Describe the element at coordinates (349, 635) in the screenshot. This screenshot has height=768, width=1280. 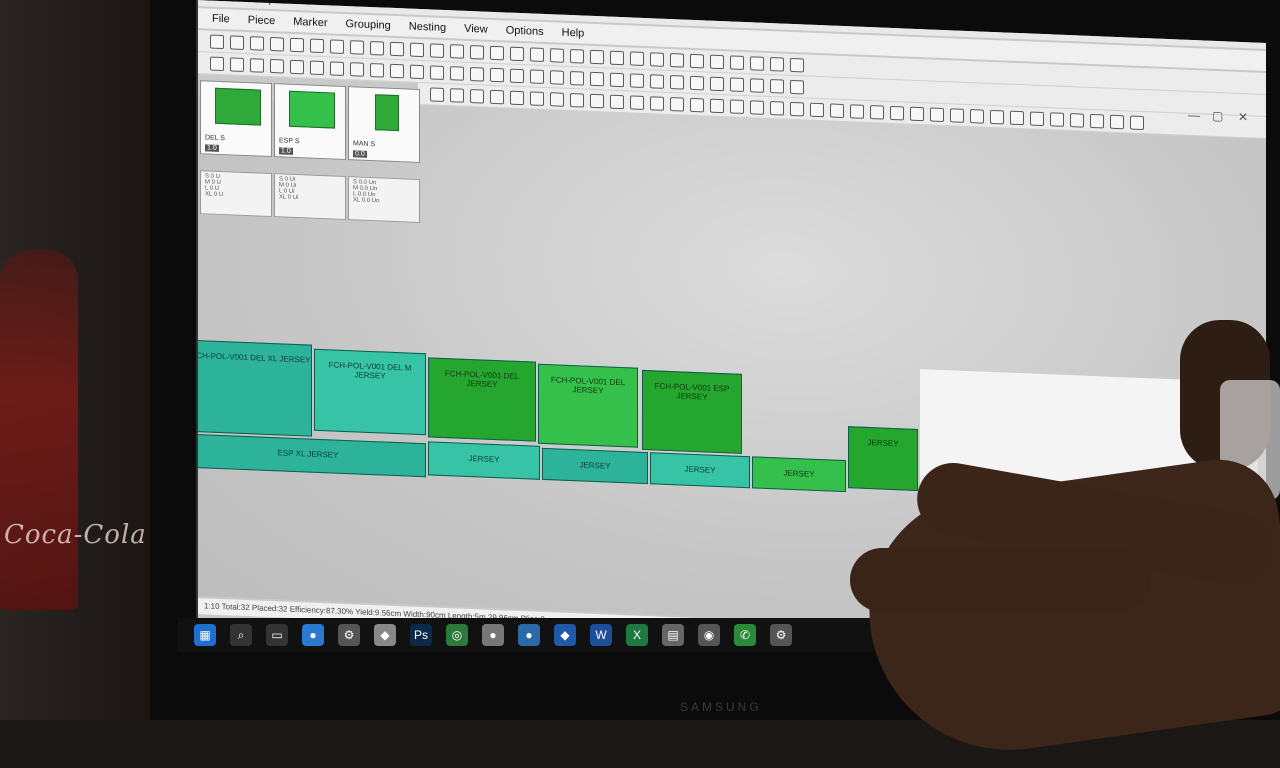
I see `settings-icon: ⚙` at that location.